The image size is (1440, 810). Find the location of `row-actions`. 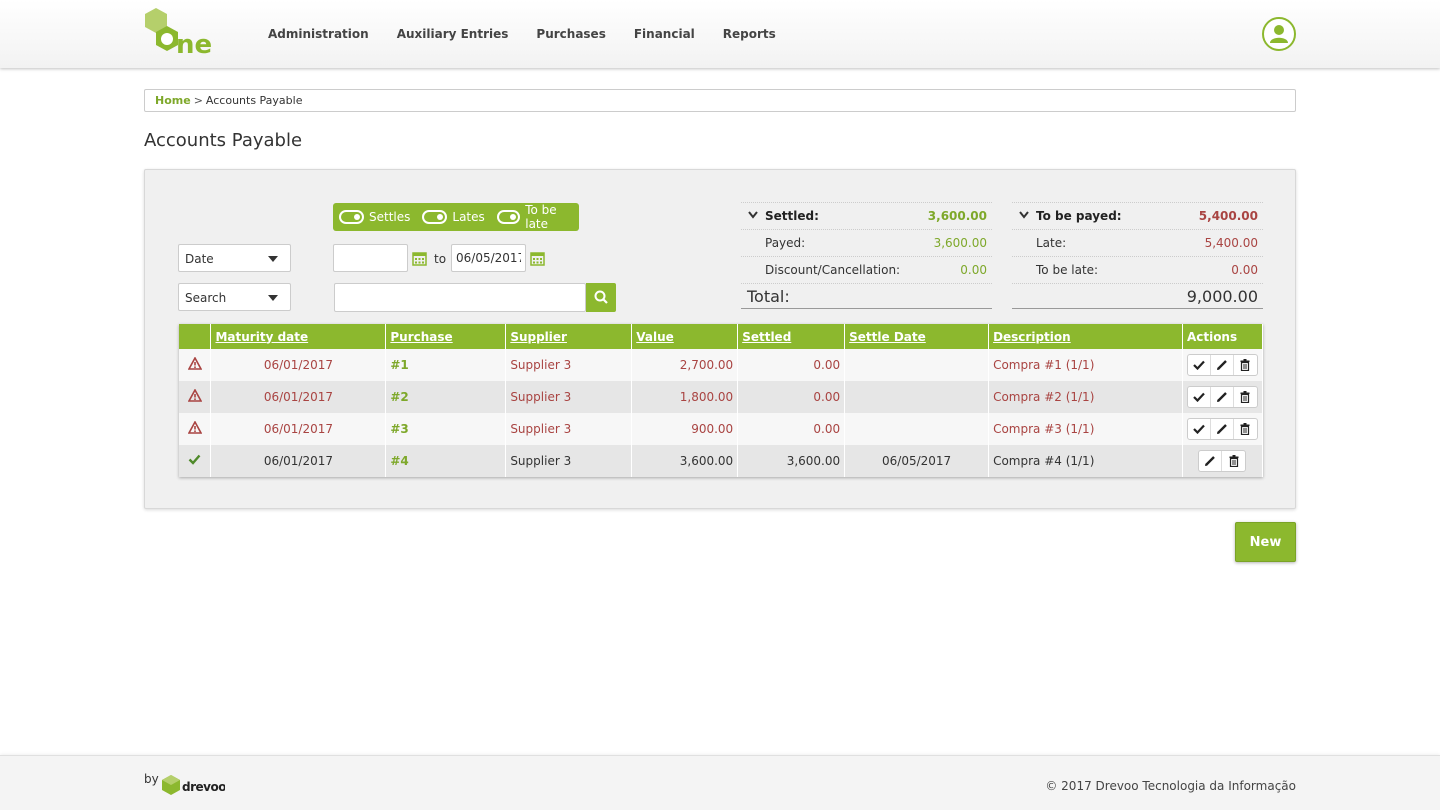

row-actions is located at coordinates (1222, 397).